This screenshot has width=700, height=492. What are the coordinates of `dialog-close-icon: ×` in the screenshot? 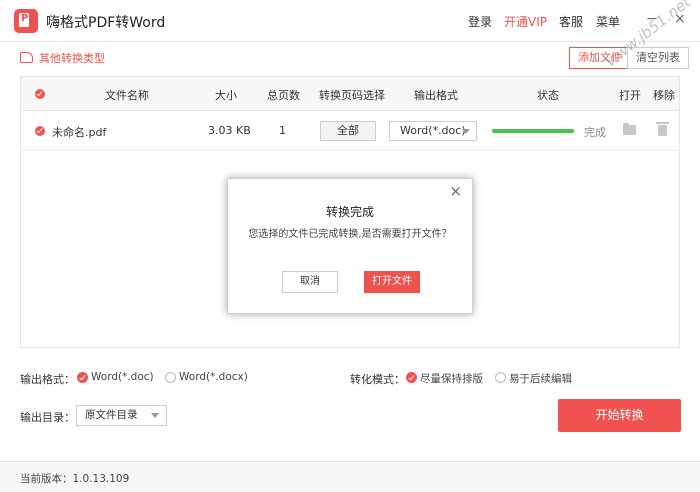 It's located at (455, 191).